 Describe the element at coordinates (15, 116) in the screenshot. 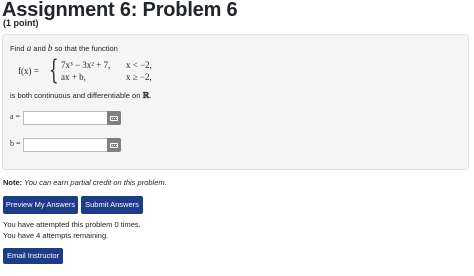

I see `answer-a-label: a =` at that location.